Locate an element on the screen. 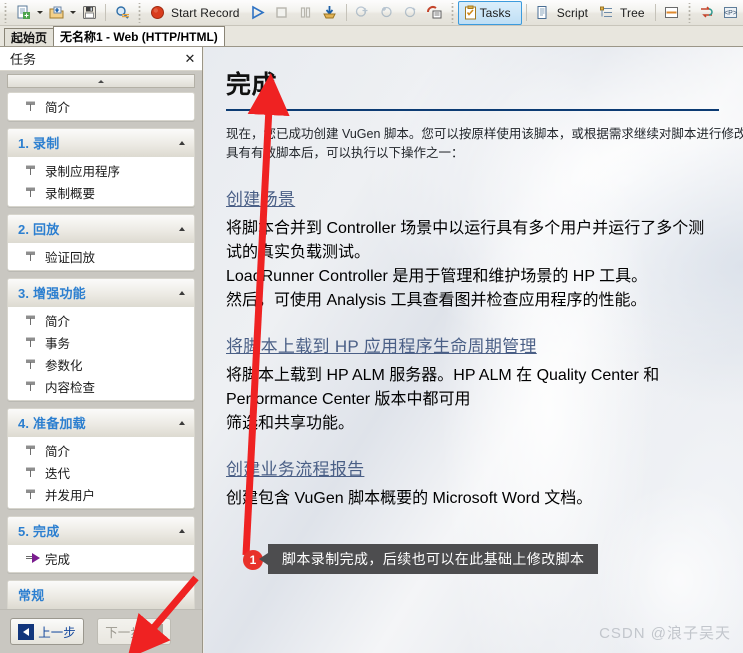  task-group-finish: 5. 完成 完成 is located at coordinates (101, 544).